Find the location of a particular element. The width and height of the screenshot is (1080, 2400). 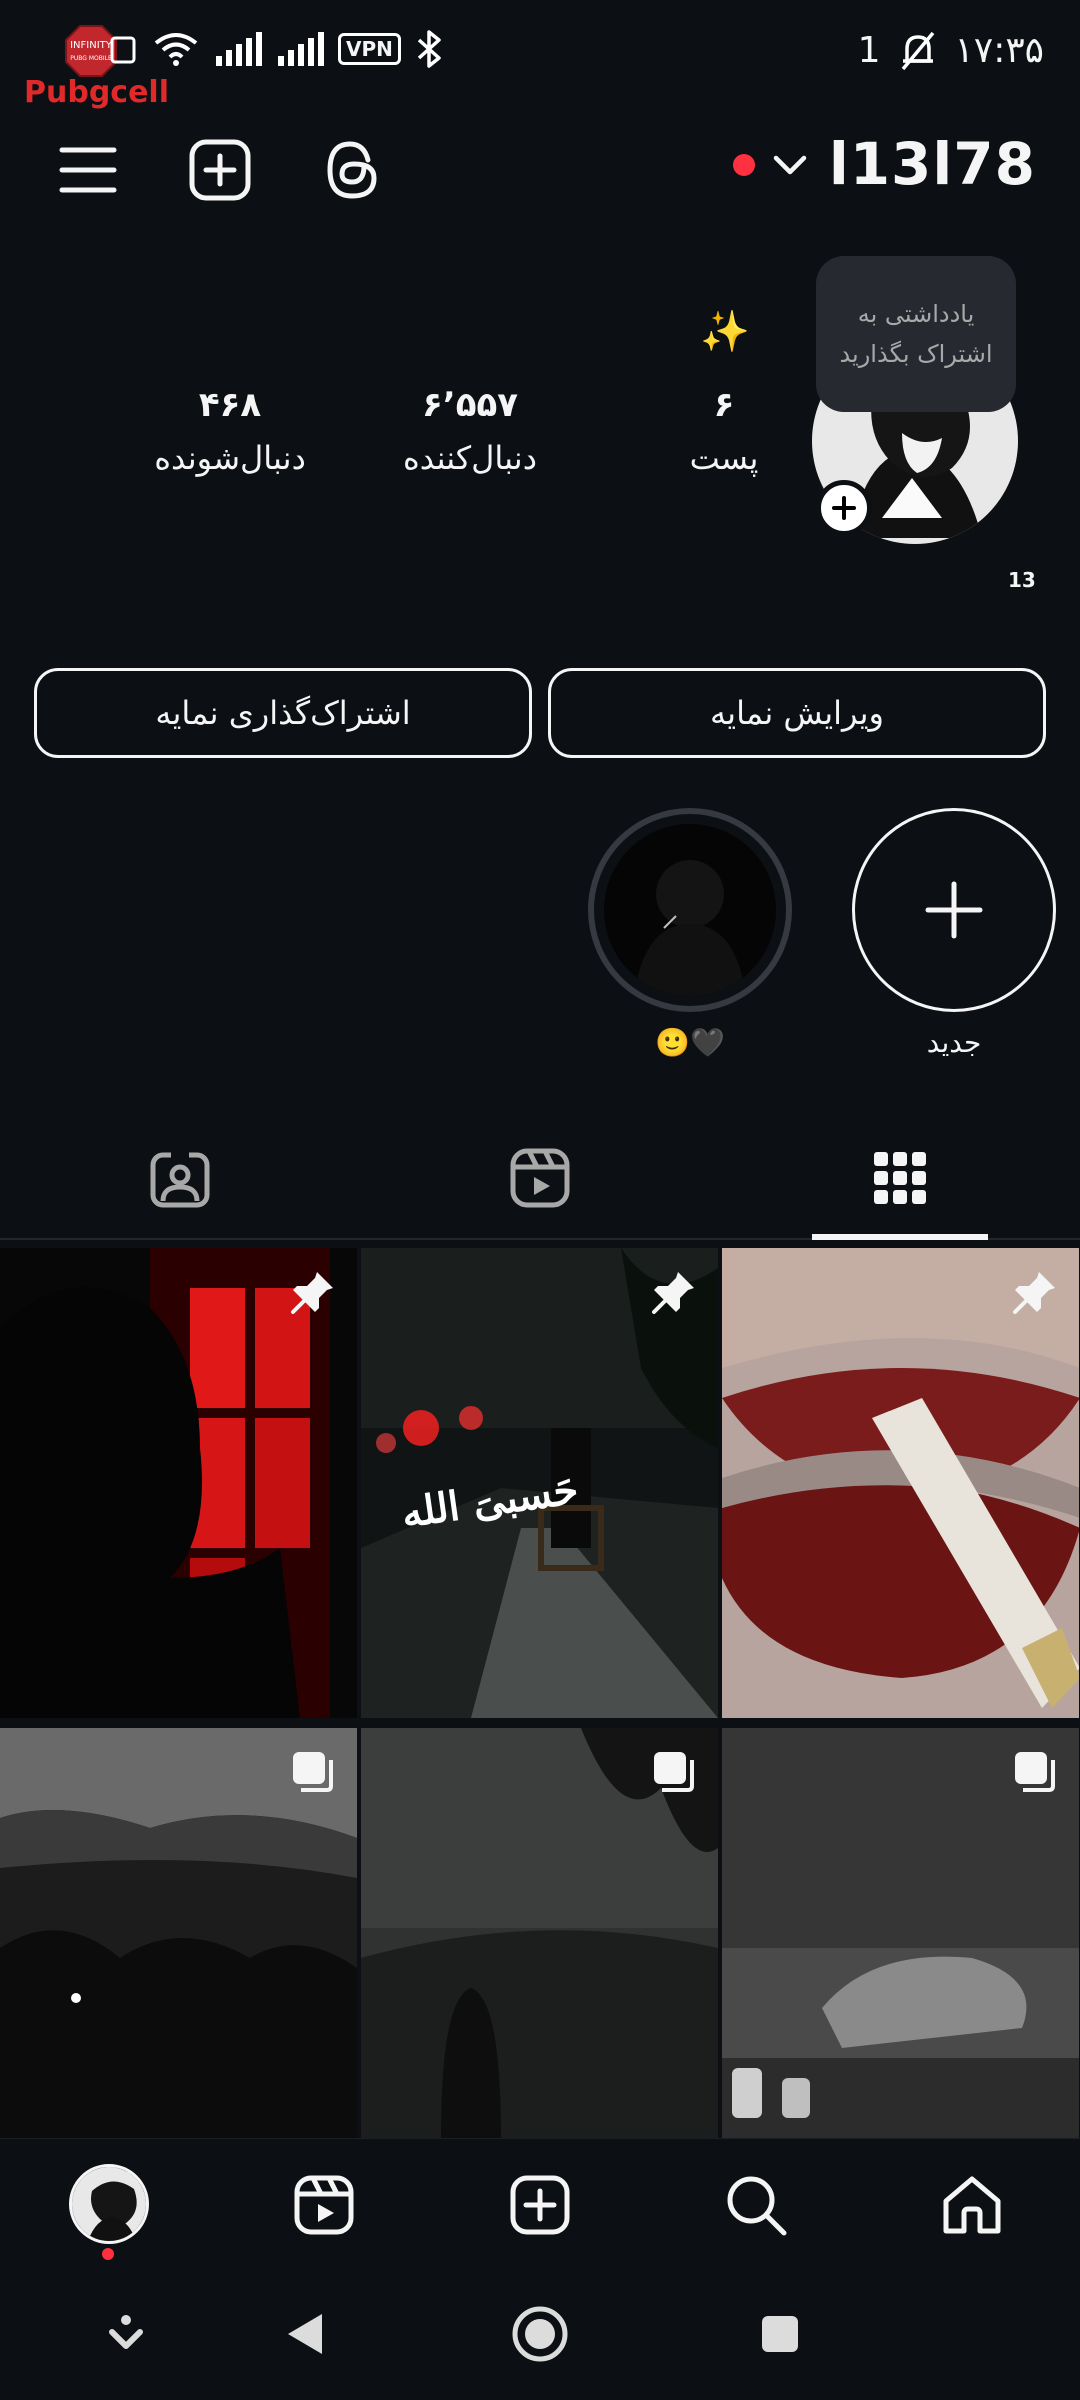

nav-search is located at coordinates (756, 2205).